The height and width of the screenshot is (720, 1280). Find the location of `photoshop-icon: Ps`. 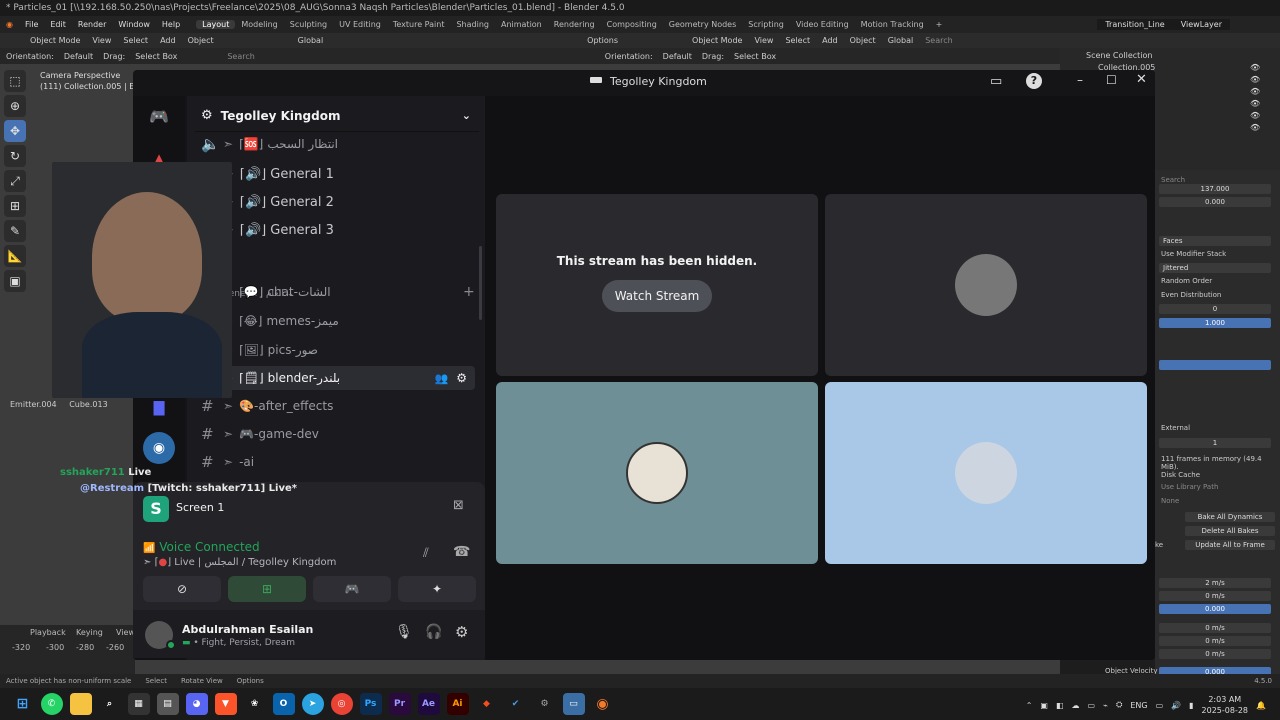

photoshop-icon: Ps is located at coordinates (370, 704).